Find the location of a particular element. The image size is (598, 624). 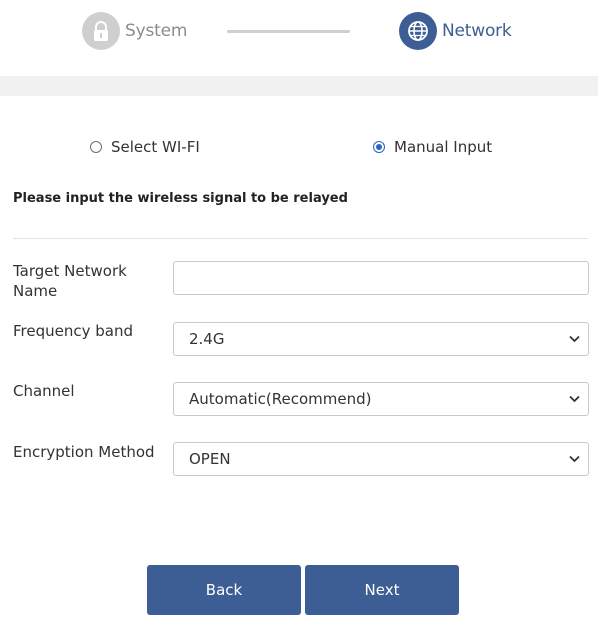

radio-unchecked-icon is located at coordinates (96, 147).